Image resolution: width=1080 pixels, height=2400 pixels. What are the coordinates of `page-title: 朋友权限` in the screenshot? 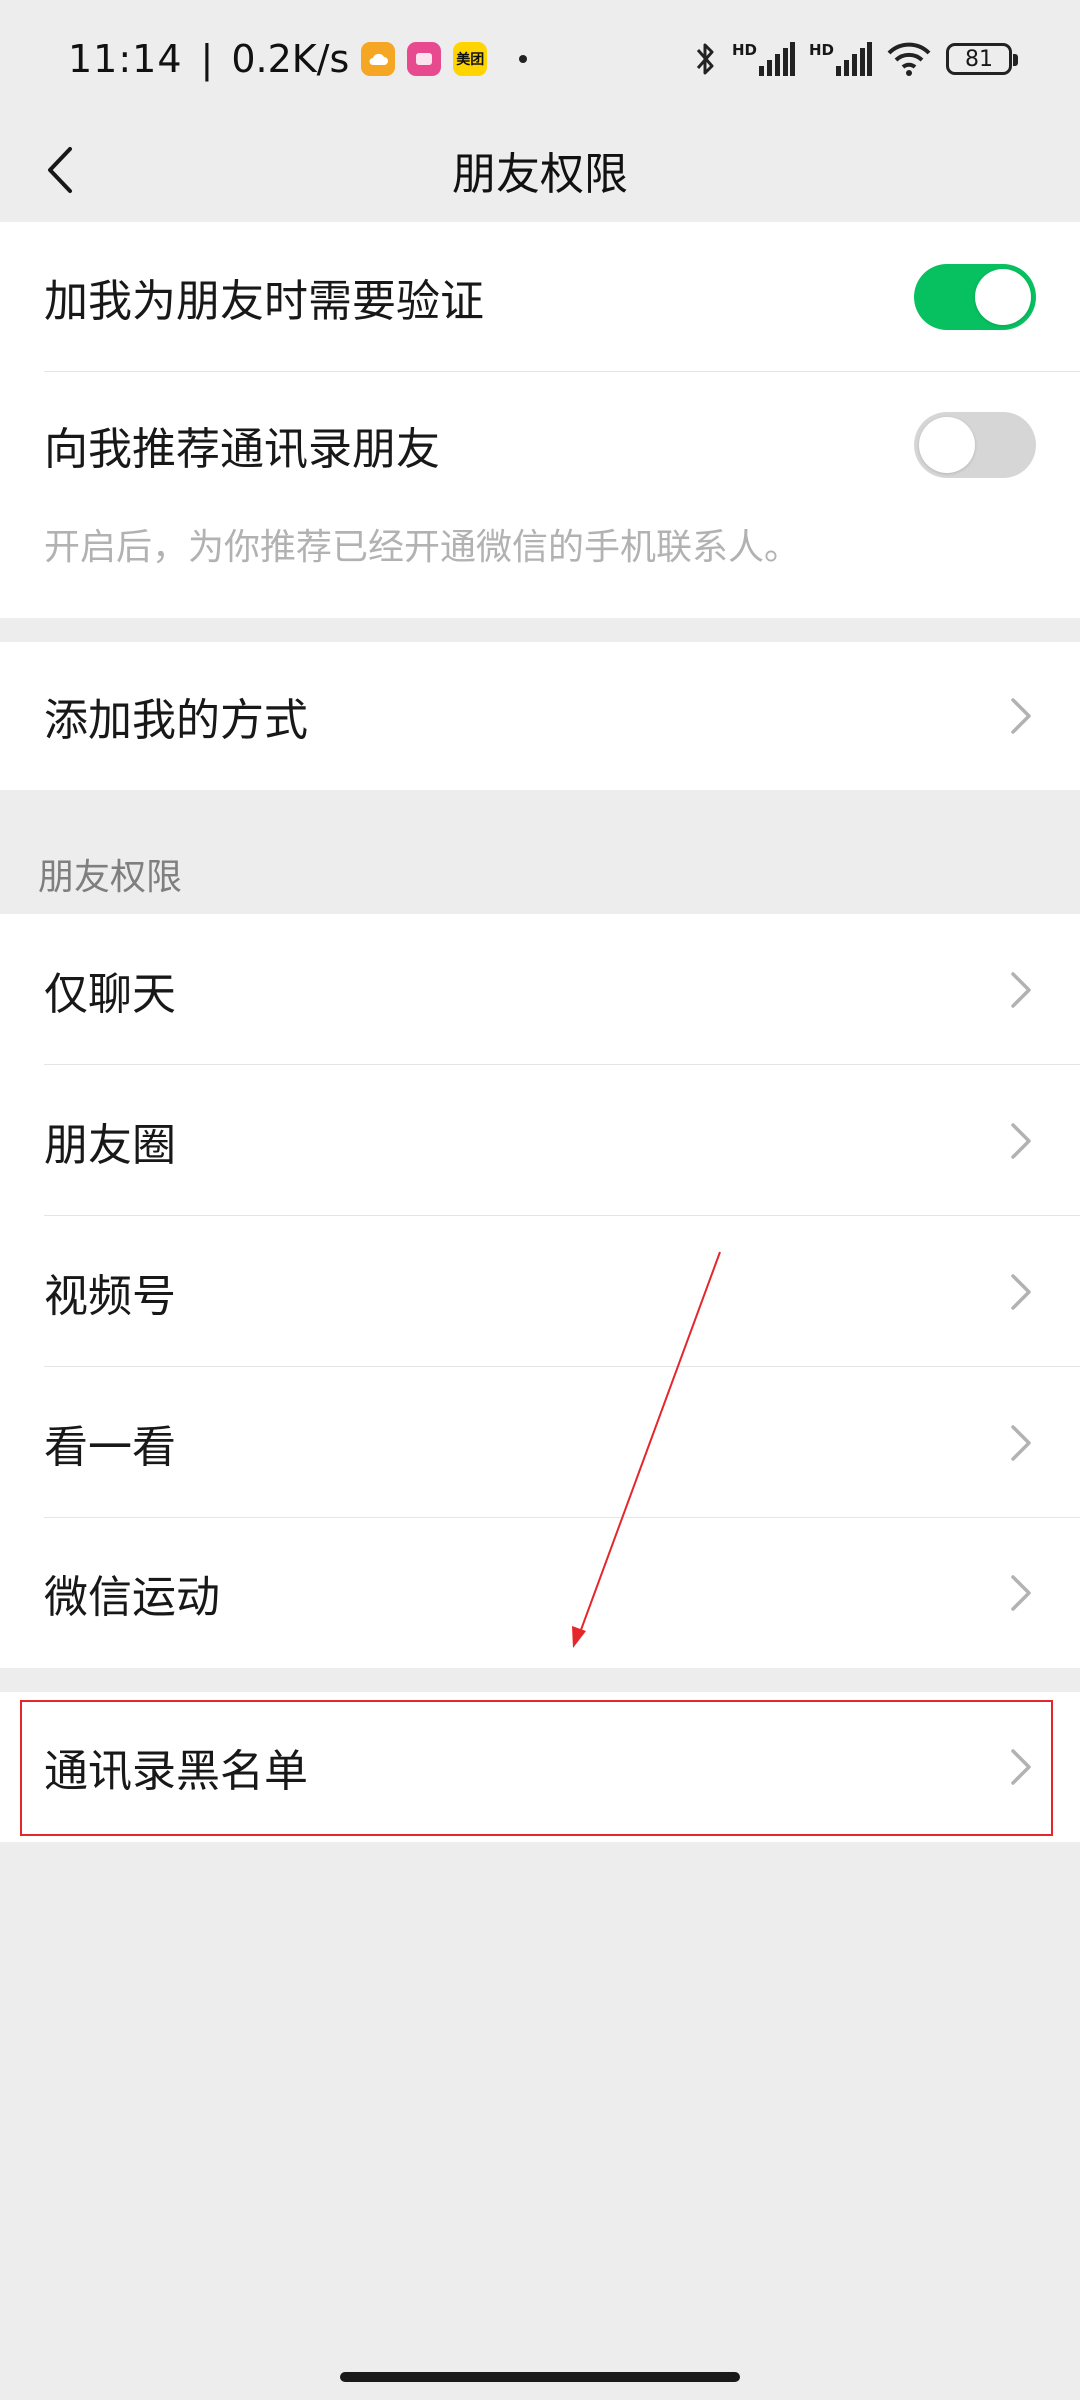 It's located at (540, 174).